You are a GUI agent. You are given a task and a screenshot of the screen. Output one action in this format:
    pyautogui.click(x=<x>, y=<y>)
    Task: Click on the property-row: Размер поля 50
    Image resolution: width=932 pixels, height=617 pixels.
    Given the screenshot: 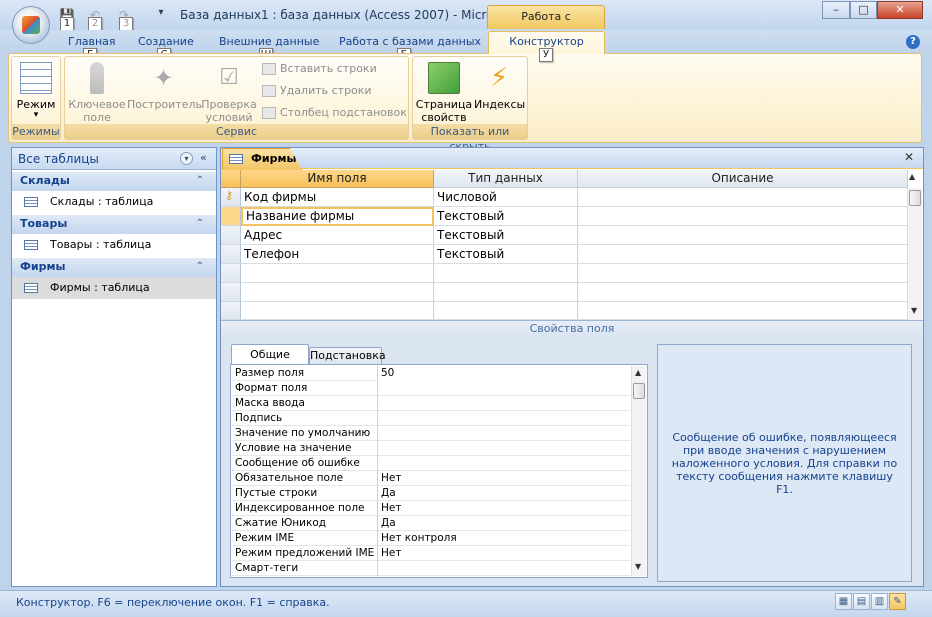 What is the action you would take?
    pyautogui.click(x=431, y=373)
    